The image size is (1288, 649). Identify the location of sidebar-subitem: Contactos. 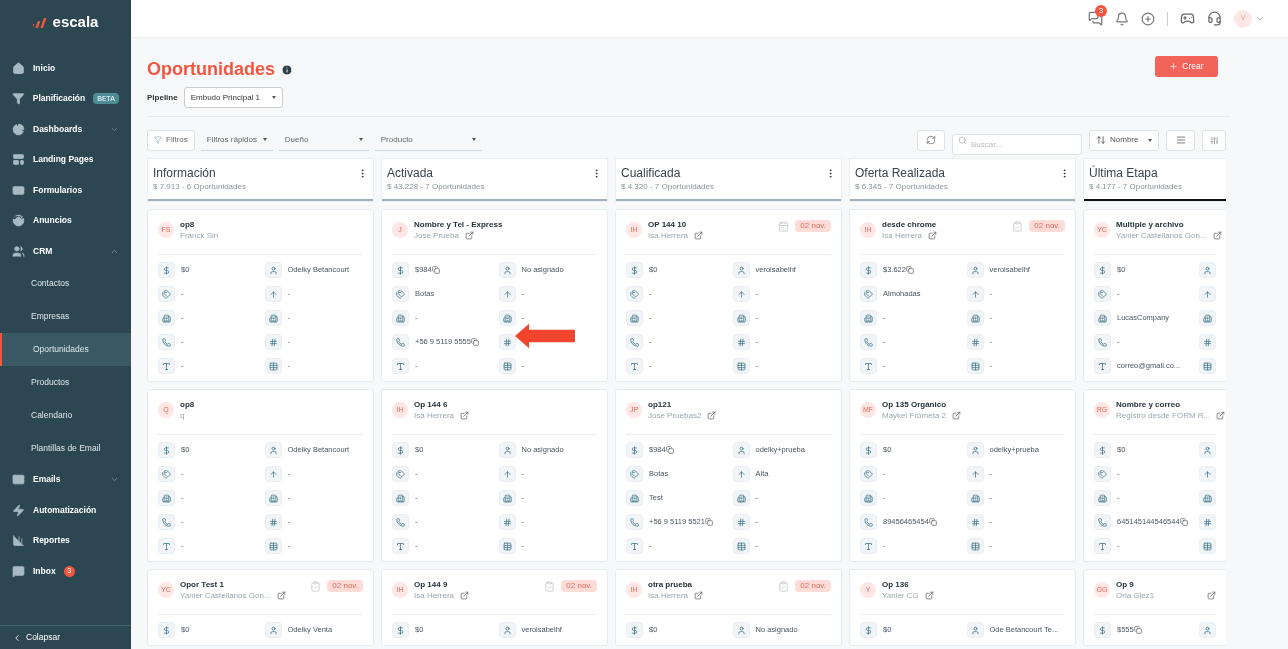
(65, 283).